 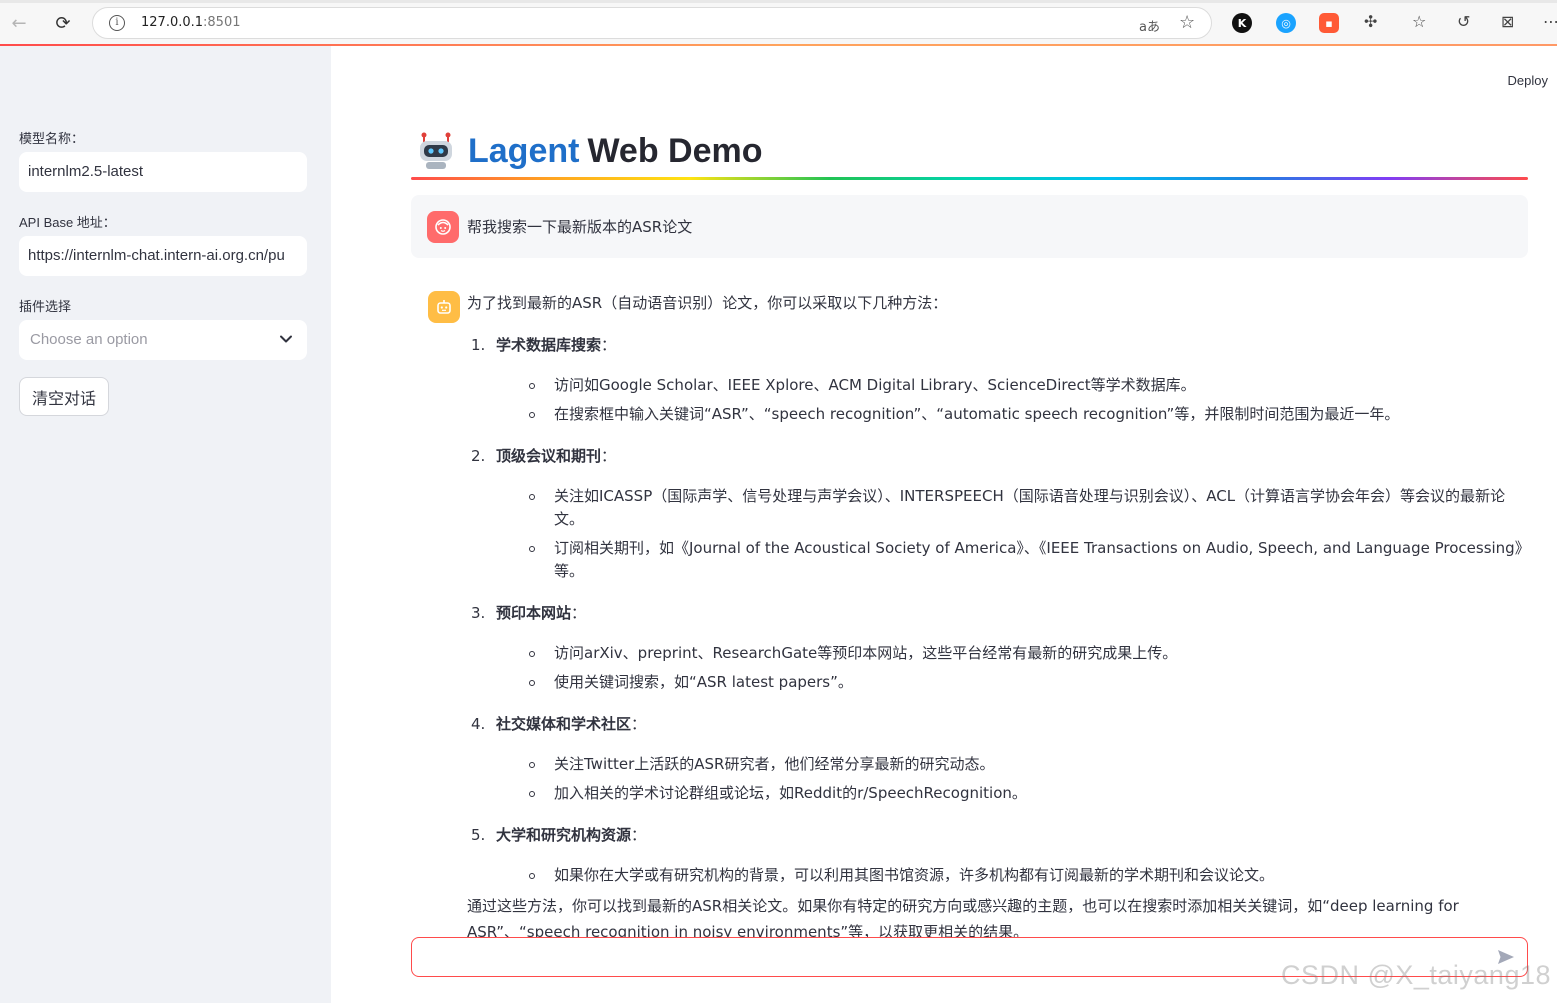 What do you see at coordinates (580, 227) in the screenshot?
I see `user-message-text: 帮我搜索一下最新版本的ASR论文` at bounding box center [580, 227].